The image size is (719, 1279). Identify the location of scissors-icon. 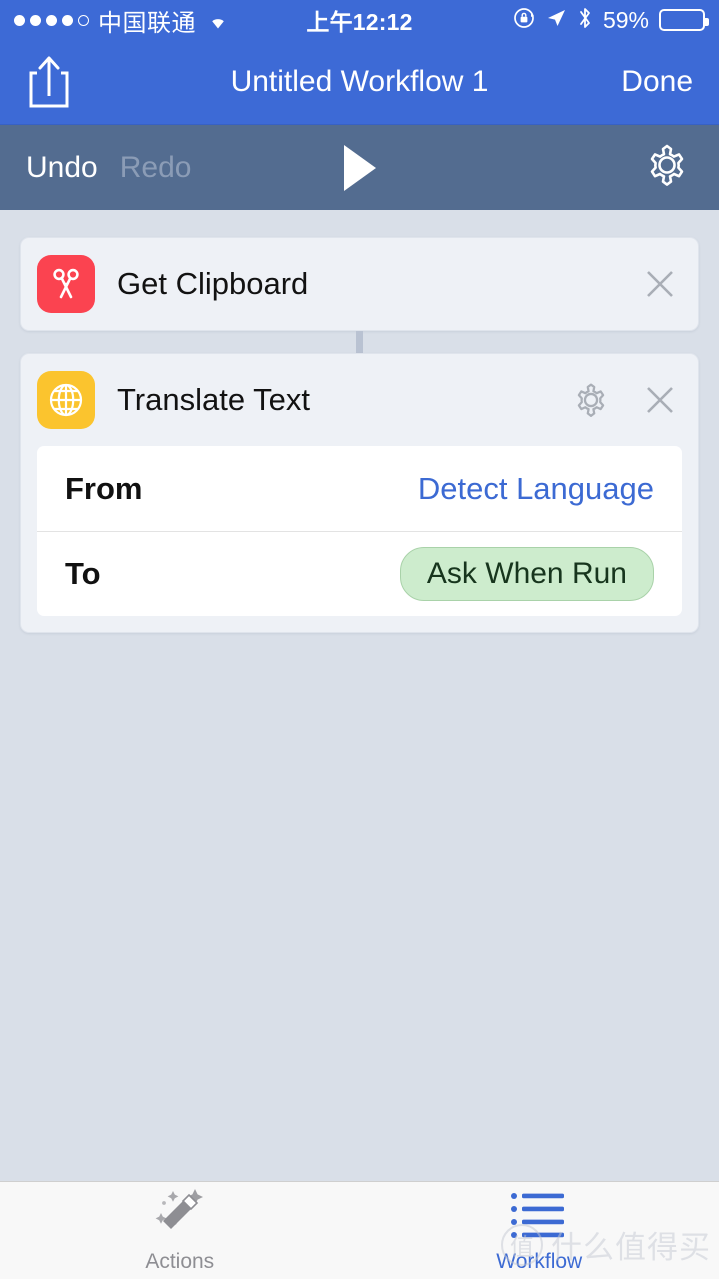
(66, 284).